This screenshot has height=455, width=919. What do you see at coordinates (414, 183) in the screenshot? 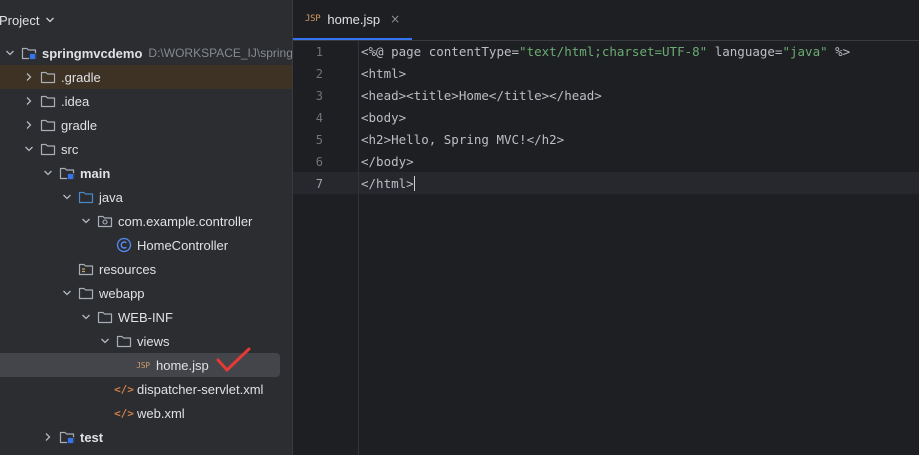
I see `text-caret` at bounding box center [414, 183].